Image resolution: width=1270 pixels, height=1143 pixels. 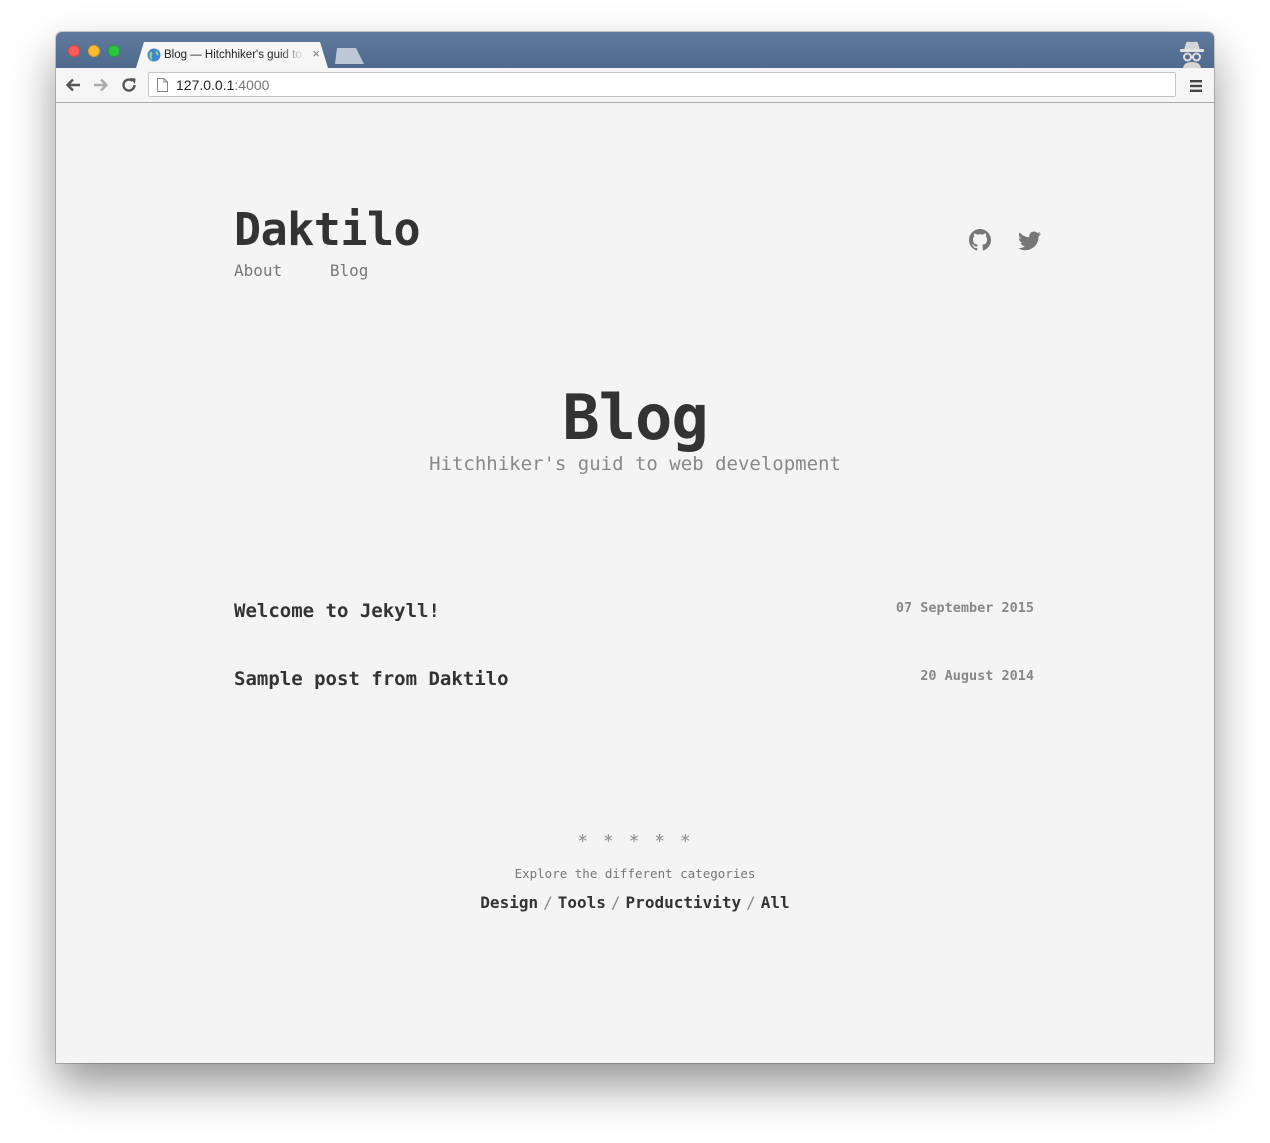 What do you see at coordinates (371, 679) in the screenshot?
I see `post-title-link: Sample post from Daktilo` at bounding box center [371, 679].